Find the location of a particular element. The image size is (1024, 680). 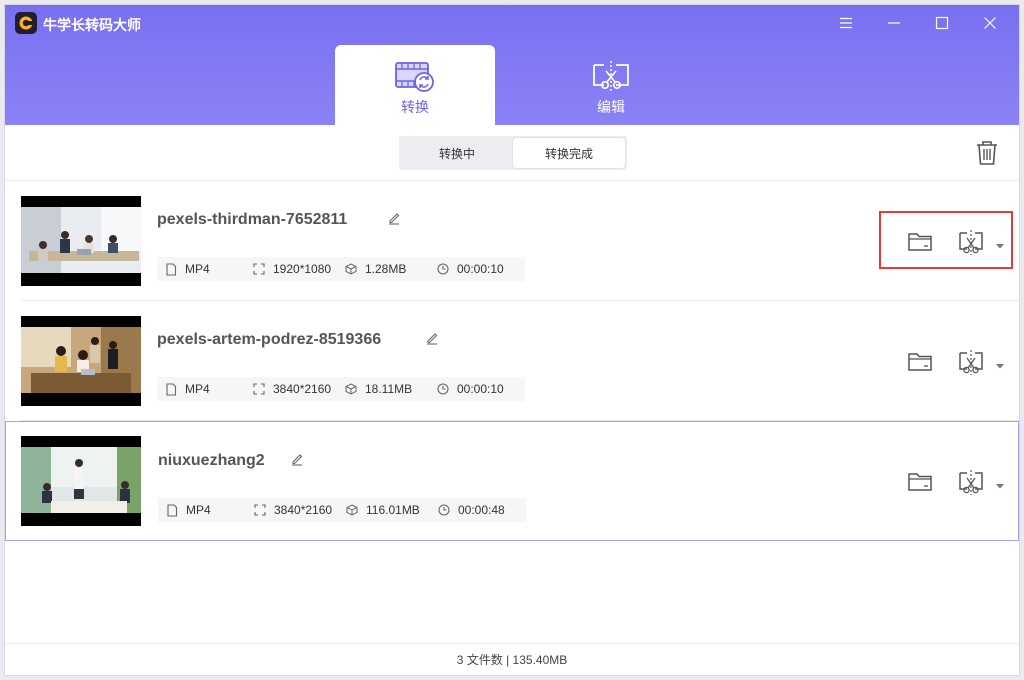

logo-icon is located at coordinates (26, 23).